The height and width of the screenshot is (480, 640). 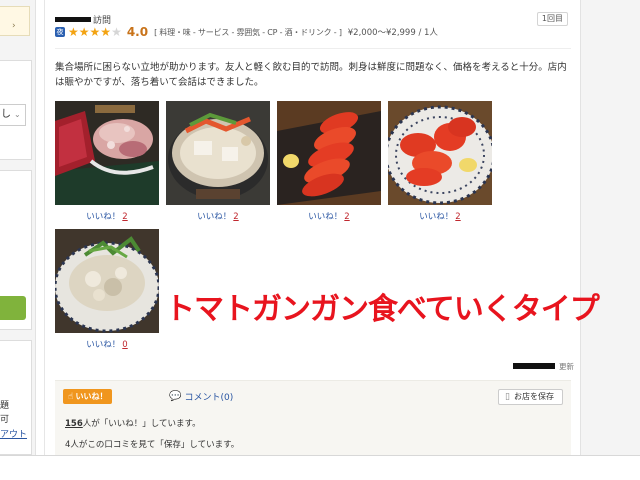 I want to click on review-photo-salad, so click(x=107, y=281).